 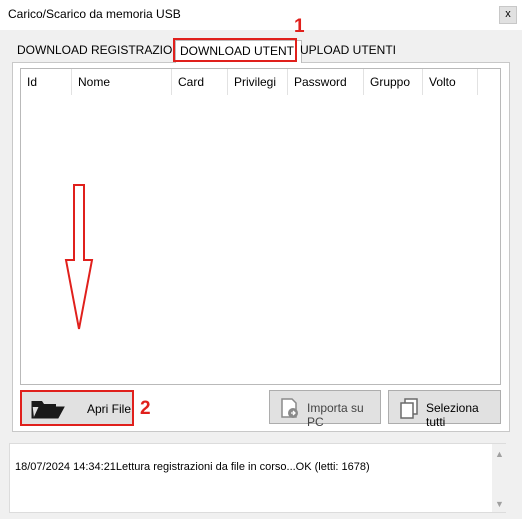 What do you see at coordinates (46, 82) in the screenshot?
I see `column-id: Id` at bounding box center [46, 82].